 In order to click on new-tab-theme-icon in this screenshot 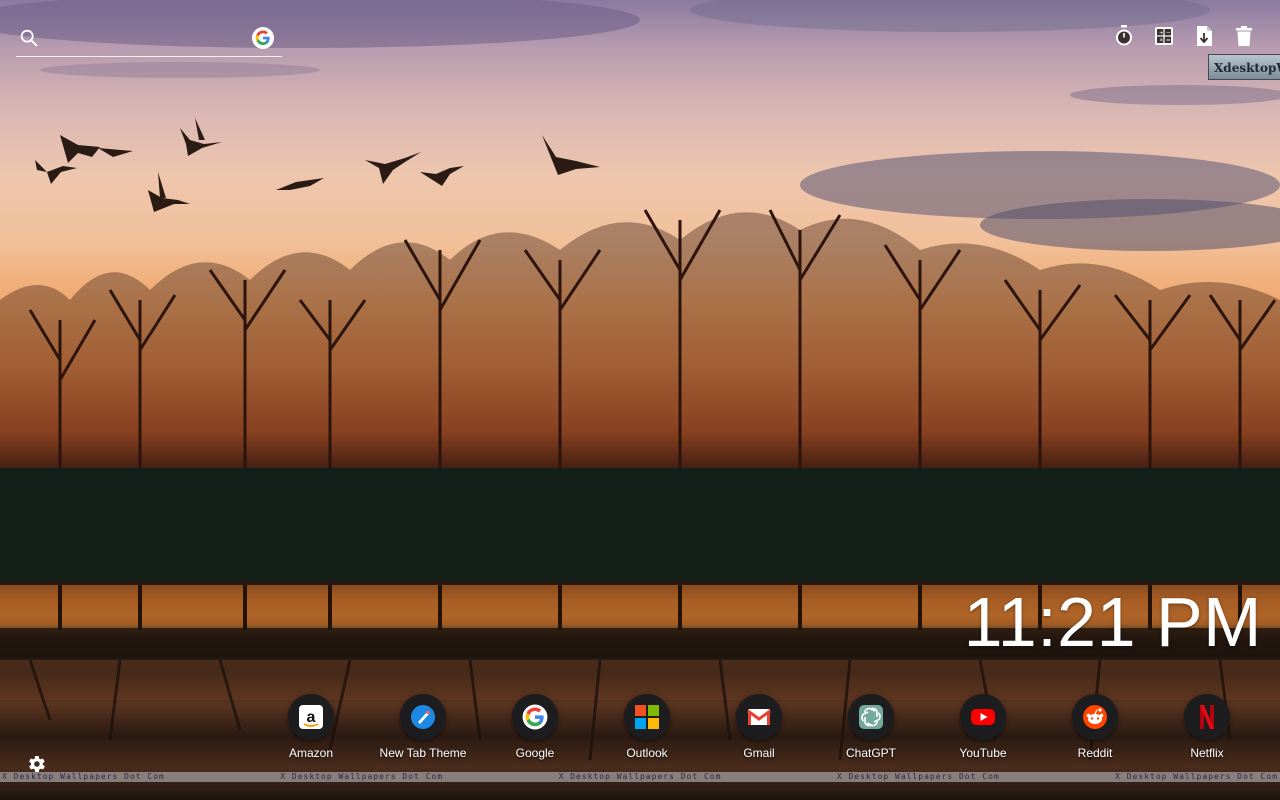, I will do `click(423, 717)`.